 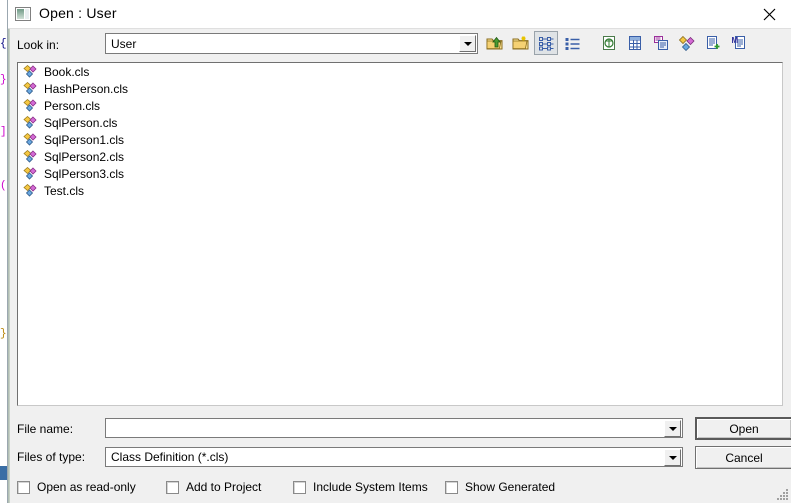 I want to click on resize-grip-icon, so click(x=782, y=494).